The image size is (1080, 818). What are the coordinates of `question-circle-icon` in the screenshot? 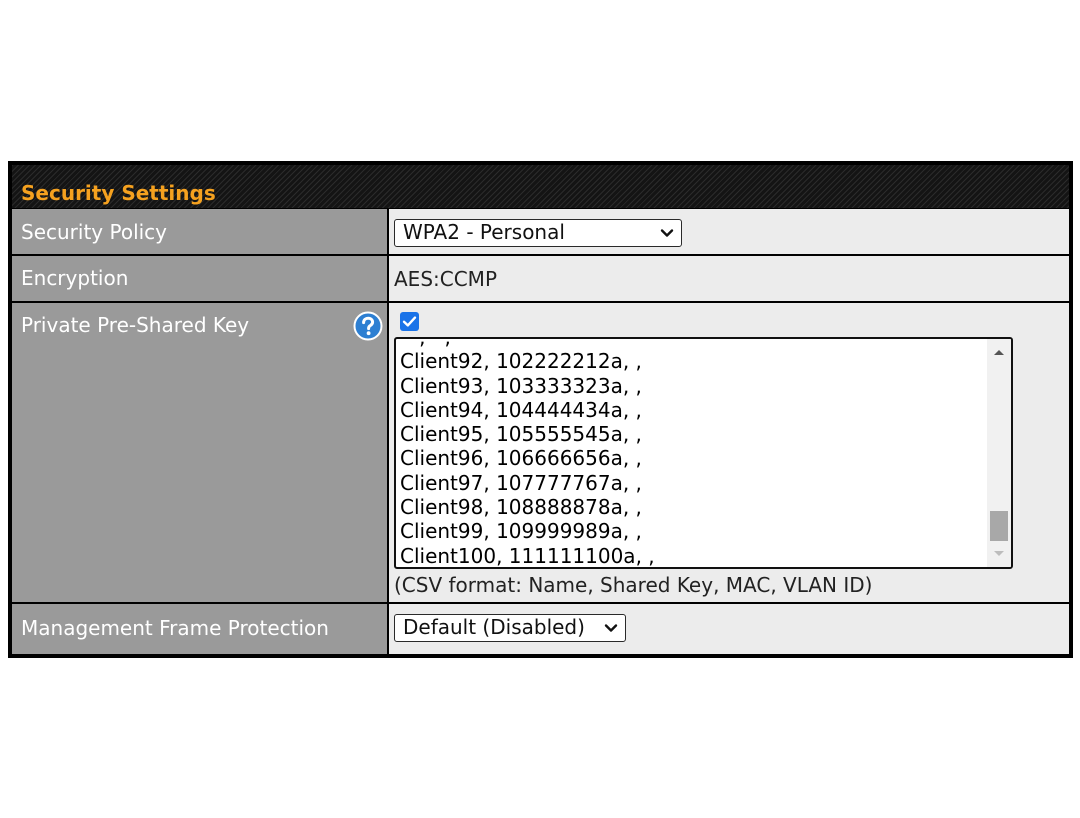 It's located at (368, 326).